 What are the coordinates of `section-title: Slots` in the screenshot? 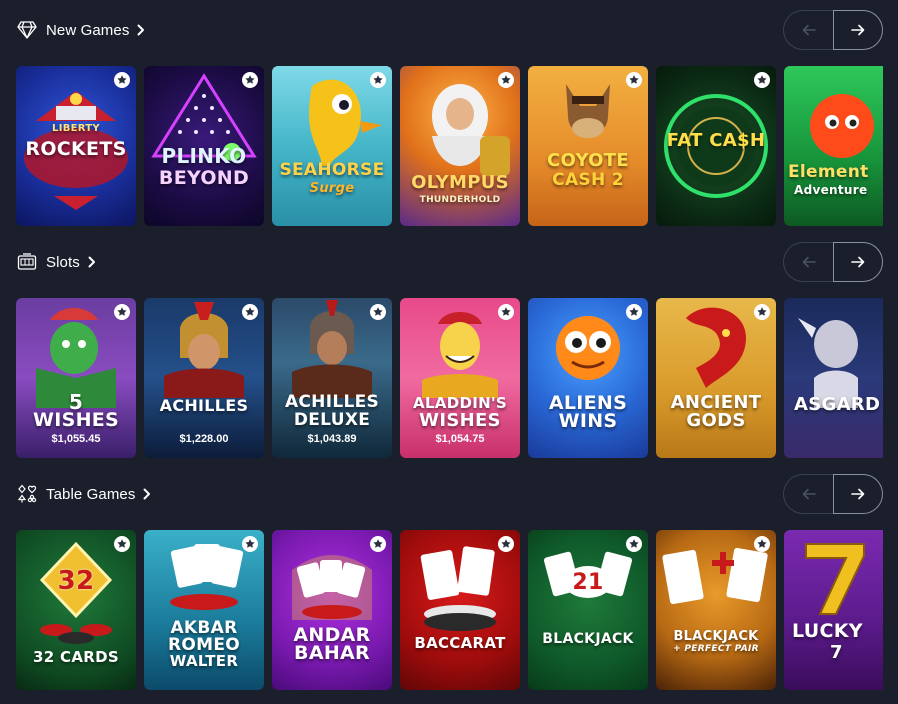 It's located at (63, 262).